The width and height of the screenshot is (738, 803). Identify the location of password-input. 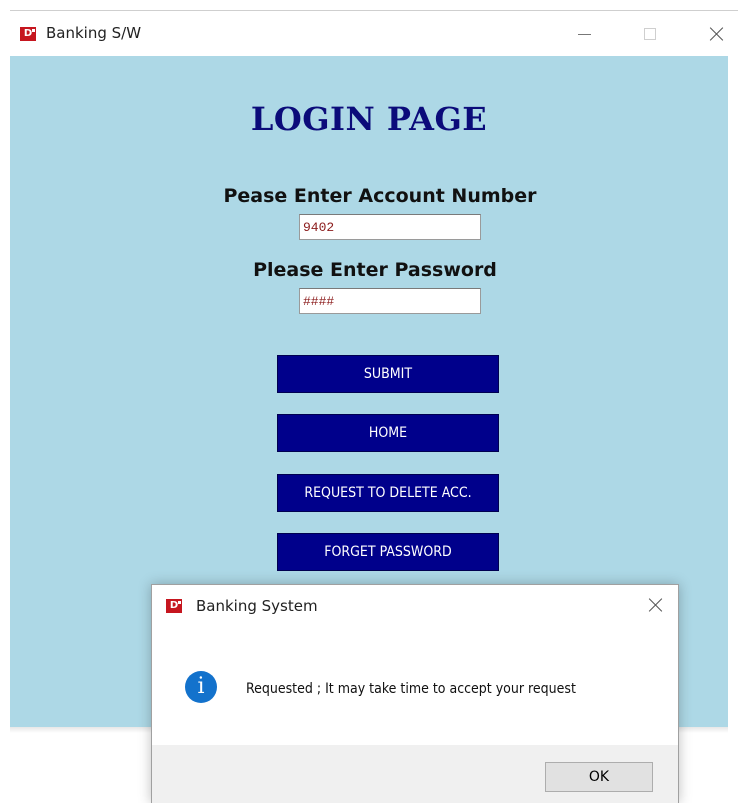
(390, 301).